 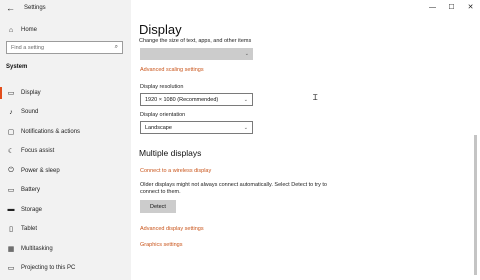 I want to click on graphics-settings-link: Graphics settings, so click(x=161, y=245).